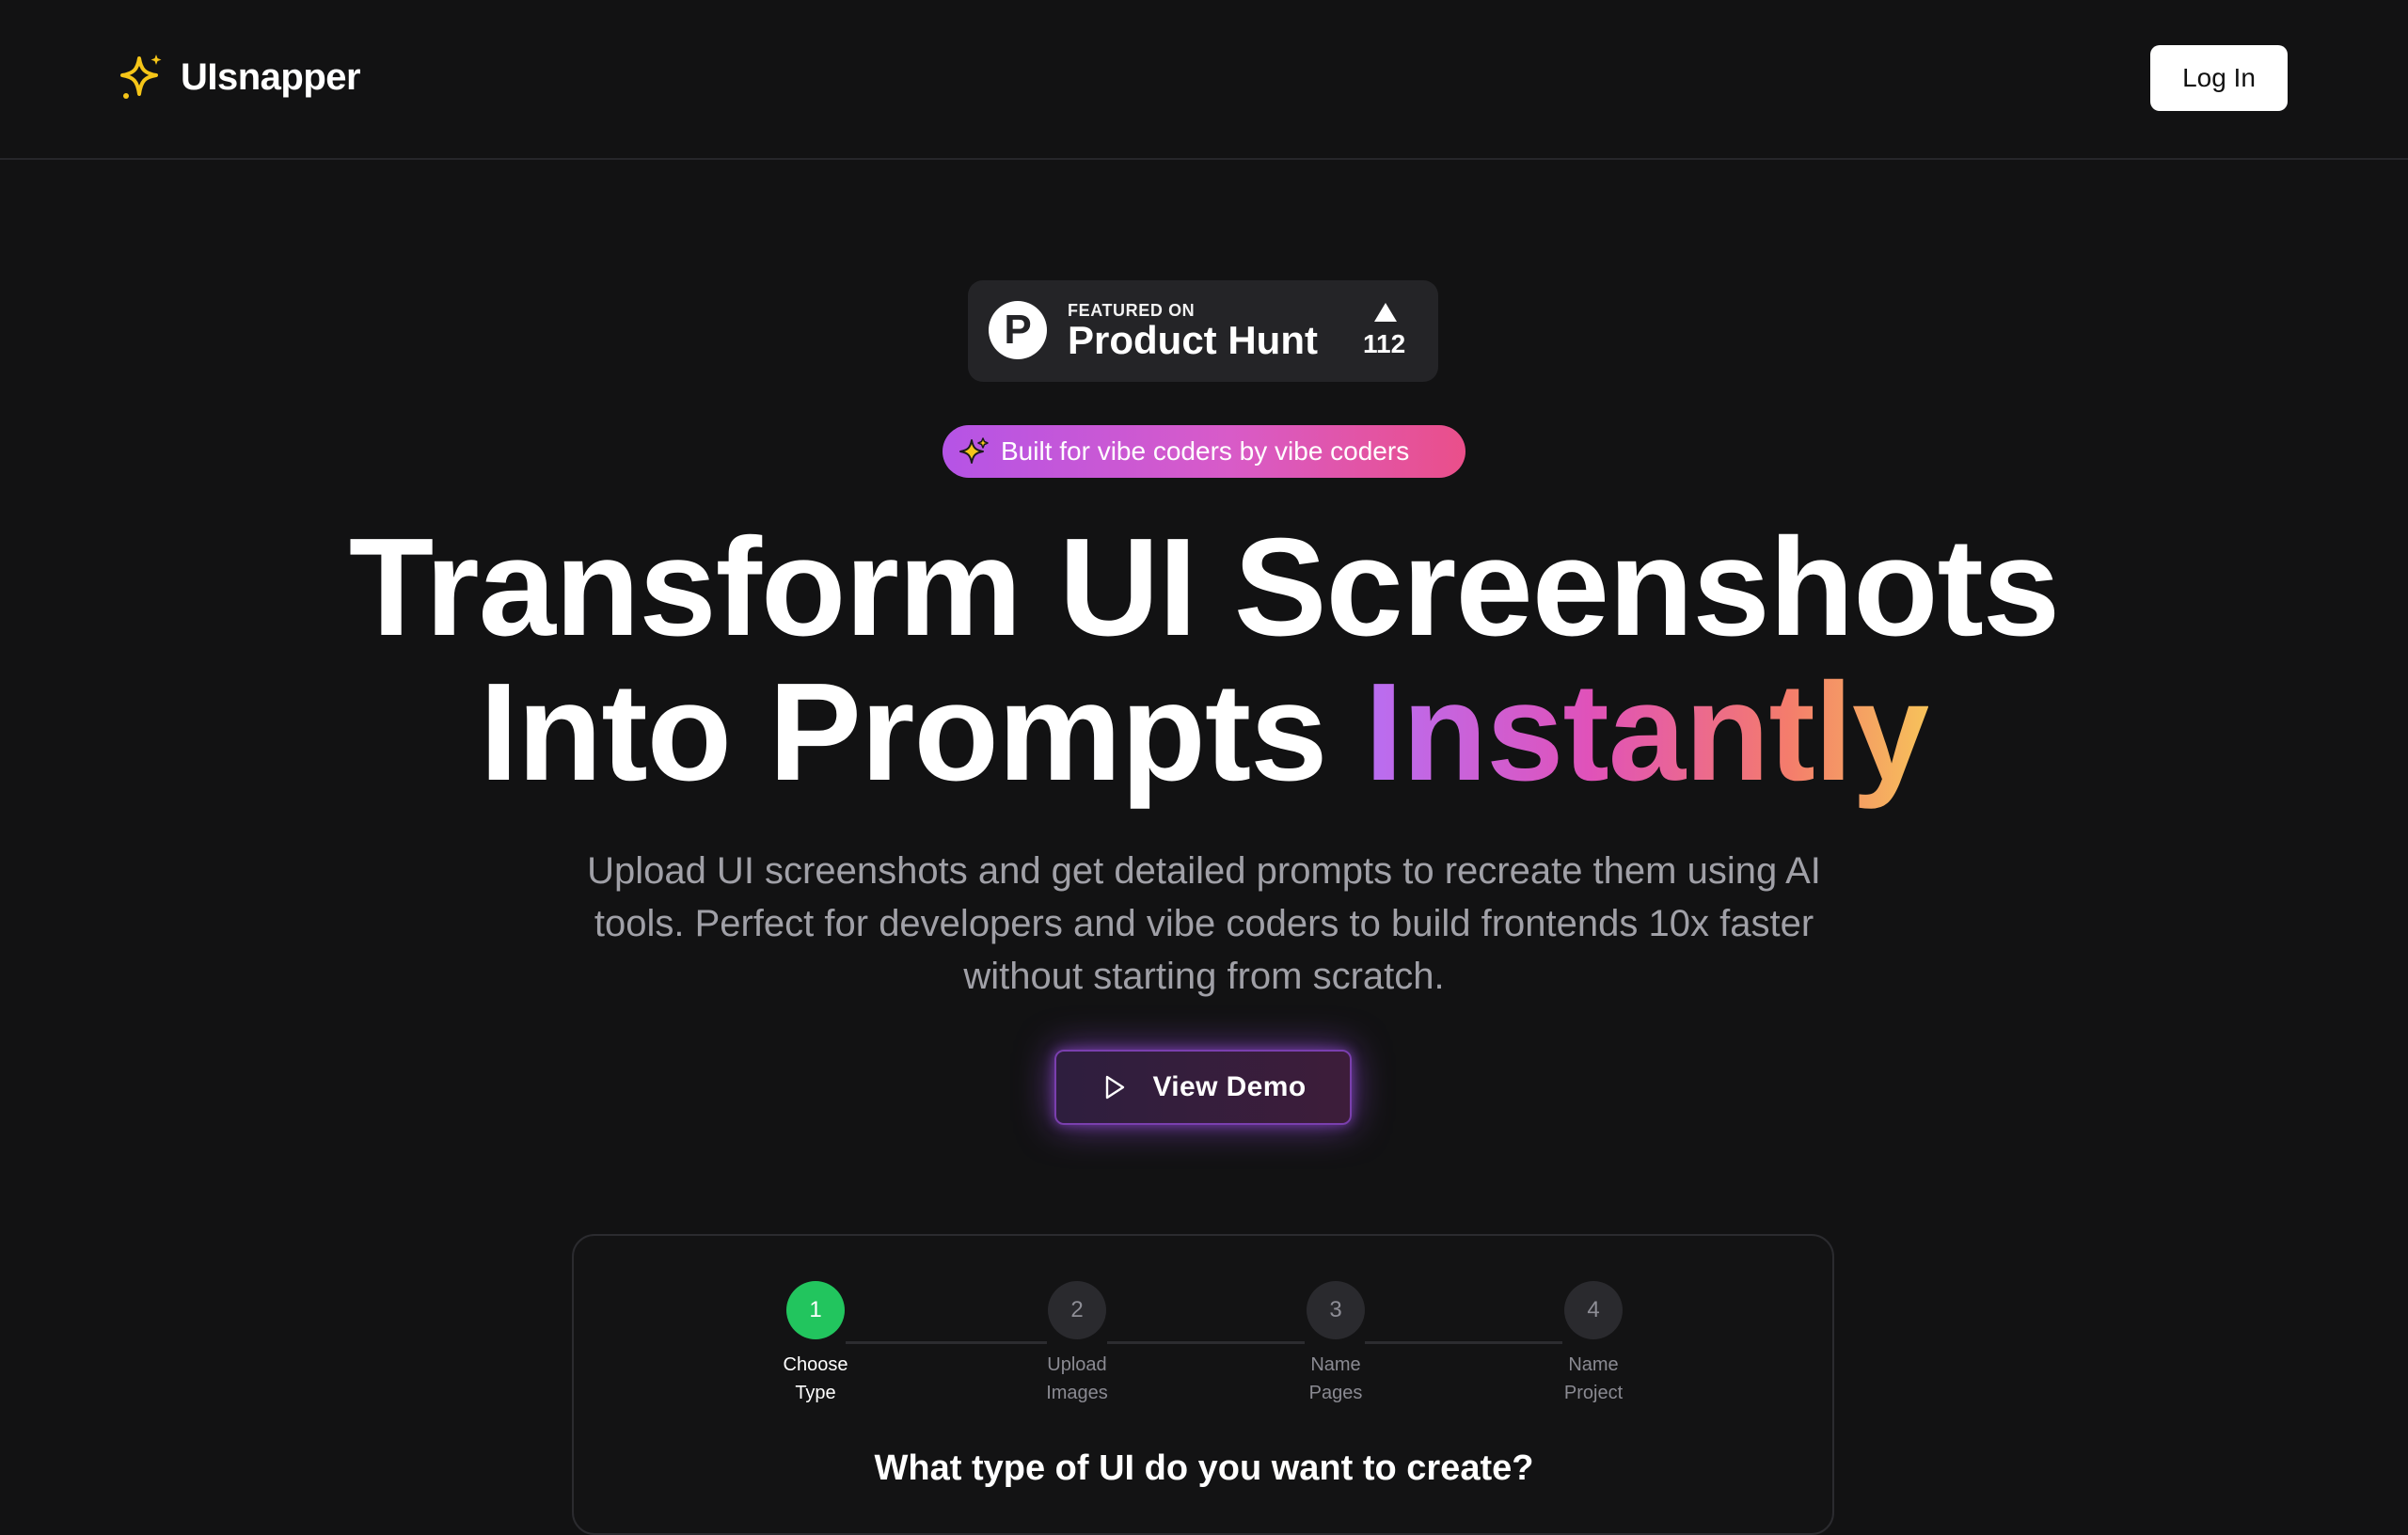 The height and width of the screenshot is (1535, 2408). What do you see at coordinates (1018, 330) in the screenshot?
I see `product-hunt-icon: P` at bounding box center [1018, 330].